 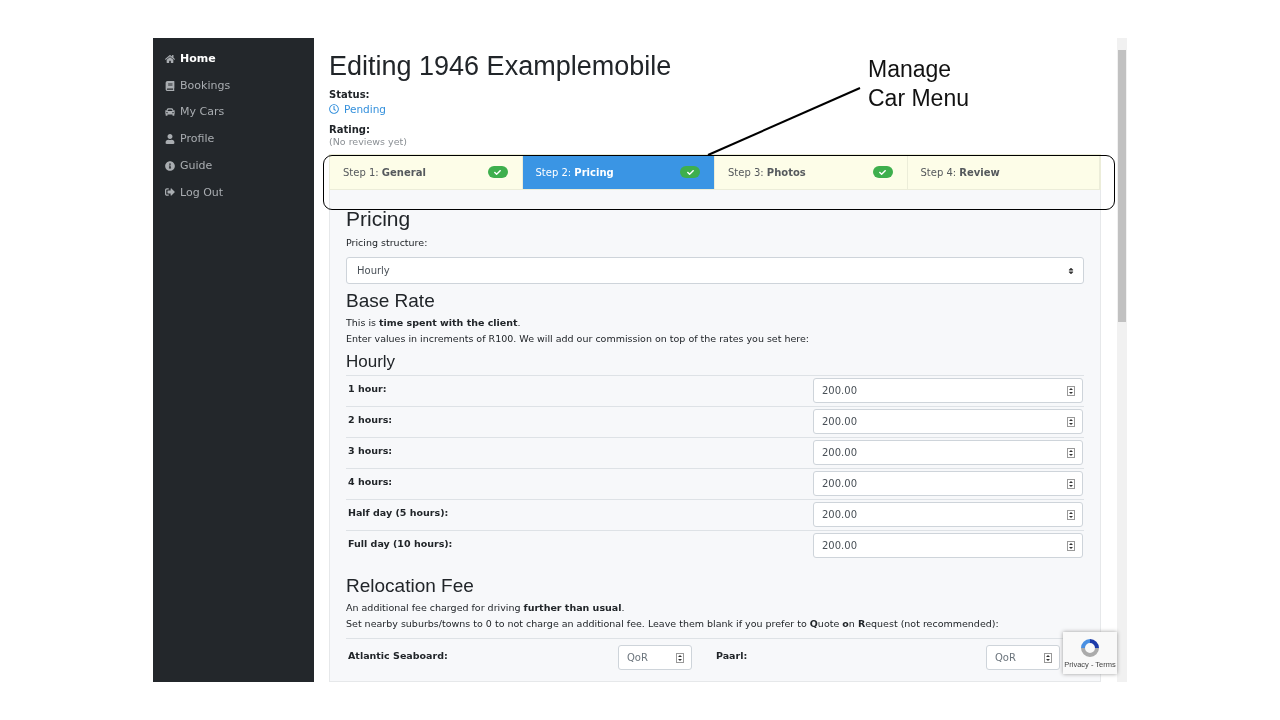 I want to click on pricing-select: Hourly, so click(x=715, y=270).